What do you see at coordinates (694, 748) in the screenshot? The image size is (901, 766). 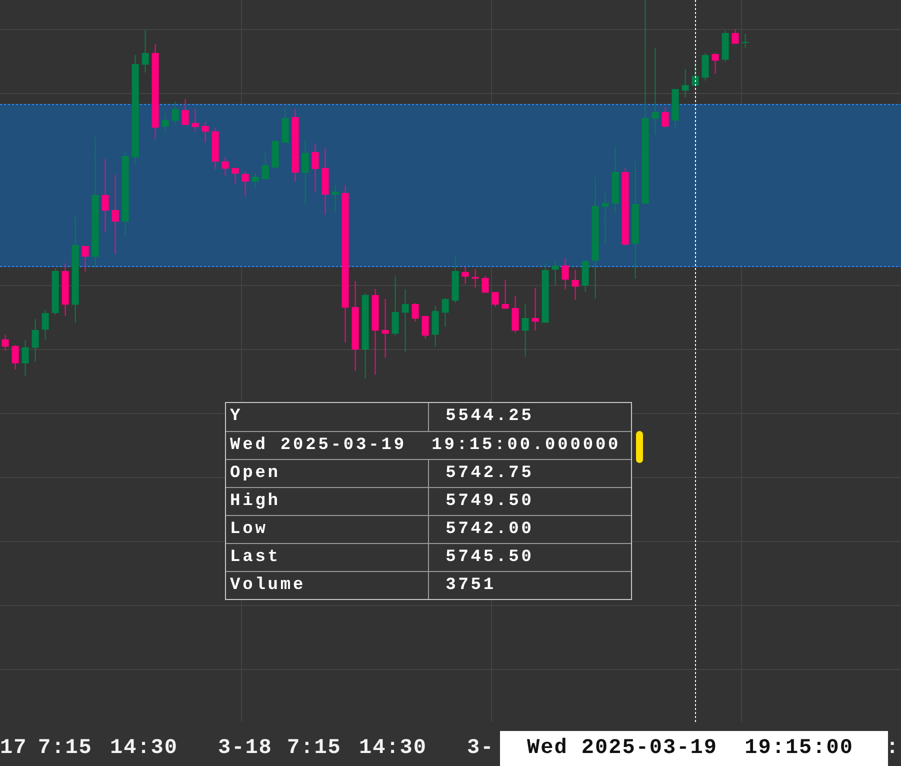 I see `crosshair-time-label: Wed 2025-03-19 19:15:00` at bounding box center [694, 748].